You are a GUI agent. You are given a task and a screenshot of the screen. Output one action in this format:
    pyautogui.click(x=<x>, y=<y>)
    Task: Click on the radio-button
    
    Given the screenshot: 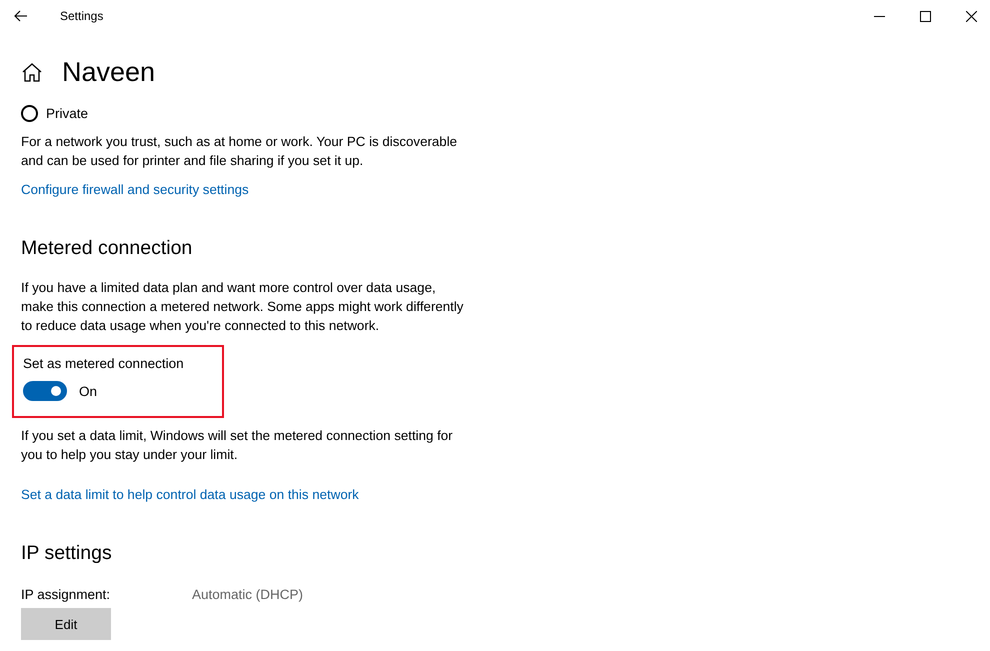 What is the action you would take?
    pyautogui.click(x=29, y=113)
    